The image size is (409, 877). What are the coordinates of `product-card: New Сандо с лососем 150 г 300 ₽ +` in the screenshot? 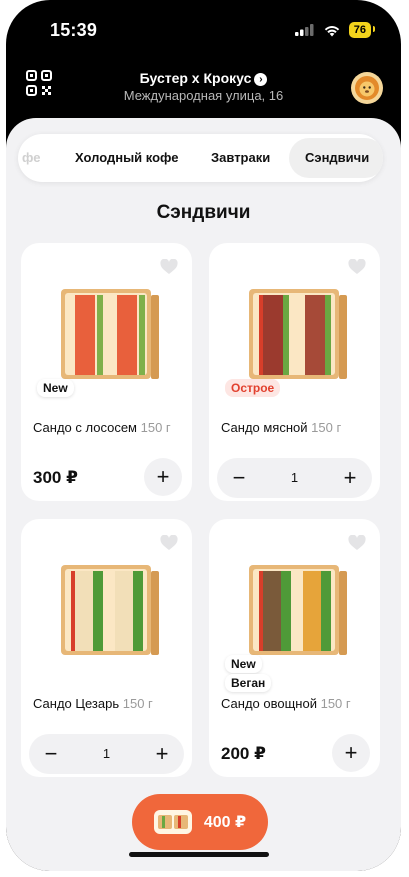 It's located at (106, 372).